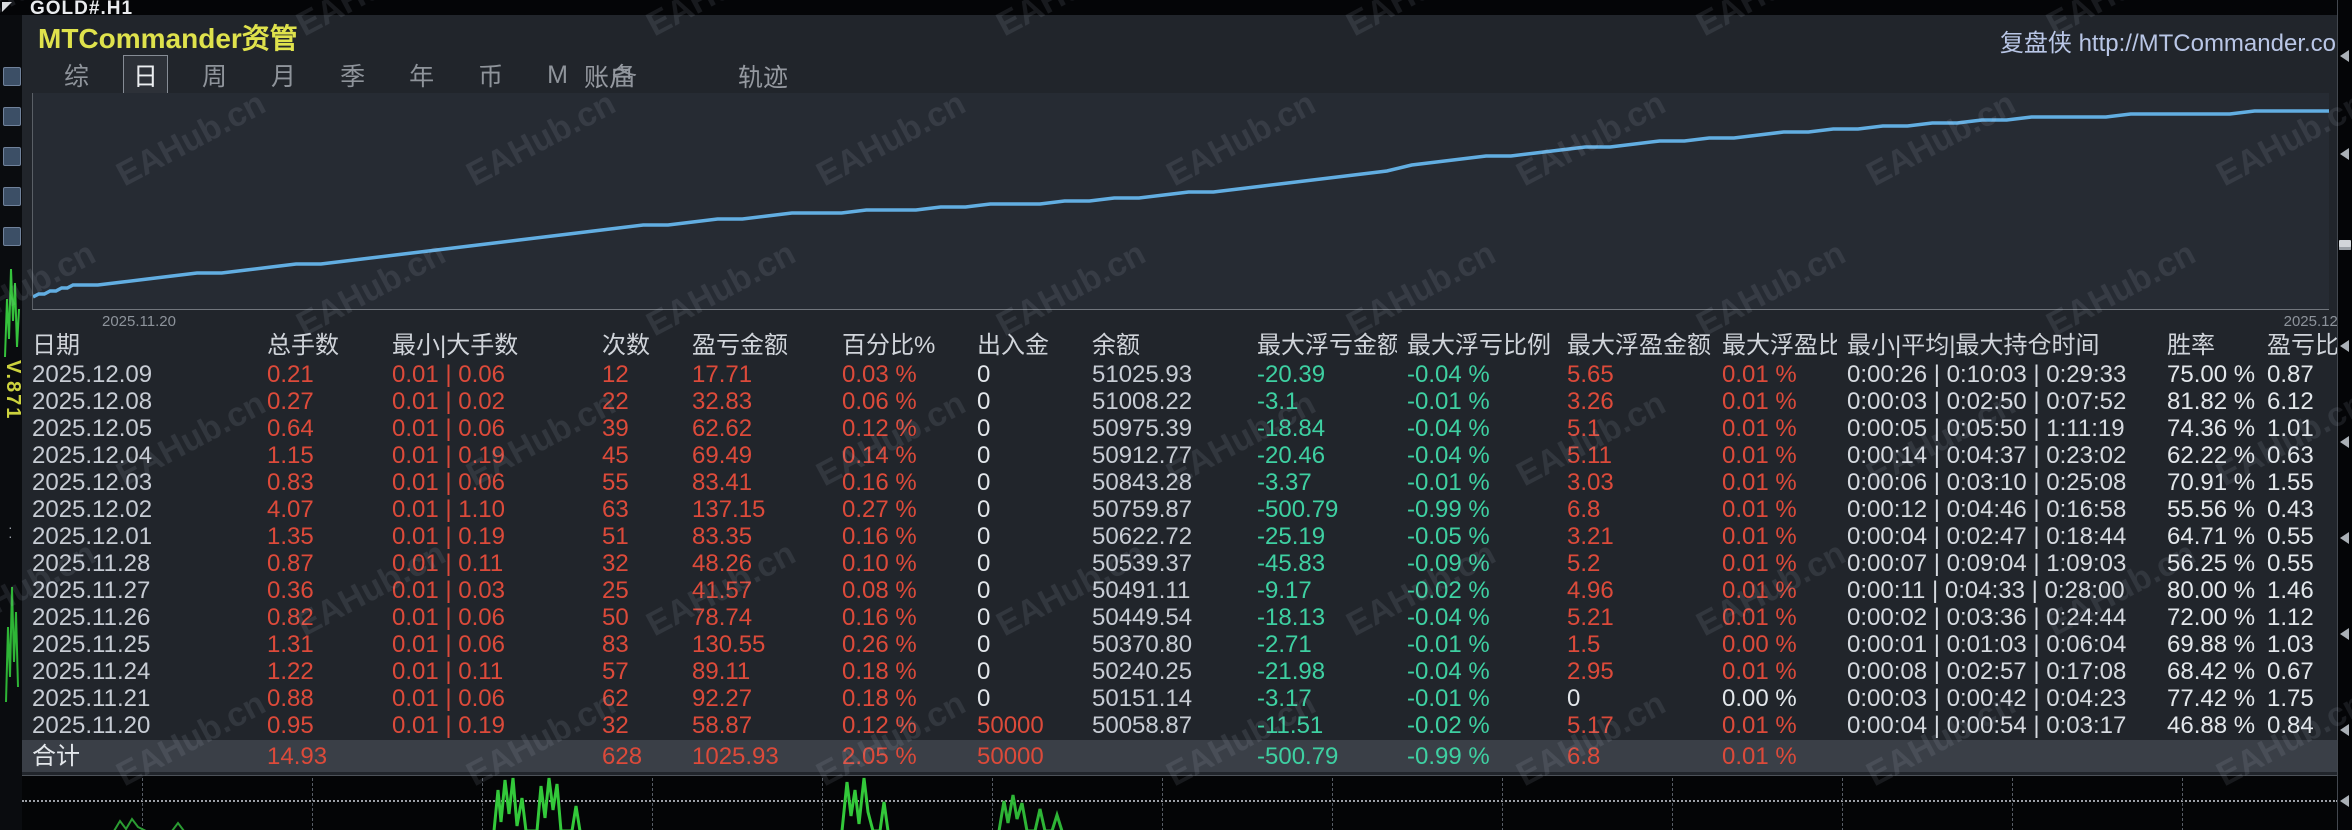 The height and width of the screenshot is (830, 2352). Describe the element at coordinates (1479, 345) in the screenshot. I see `column-header: 最大浮亏比例` at that location.